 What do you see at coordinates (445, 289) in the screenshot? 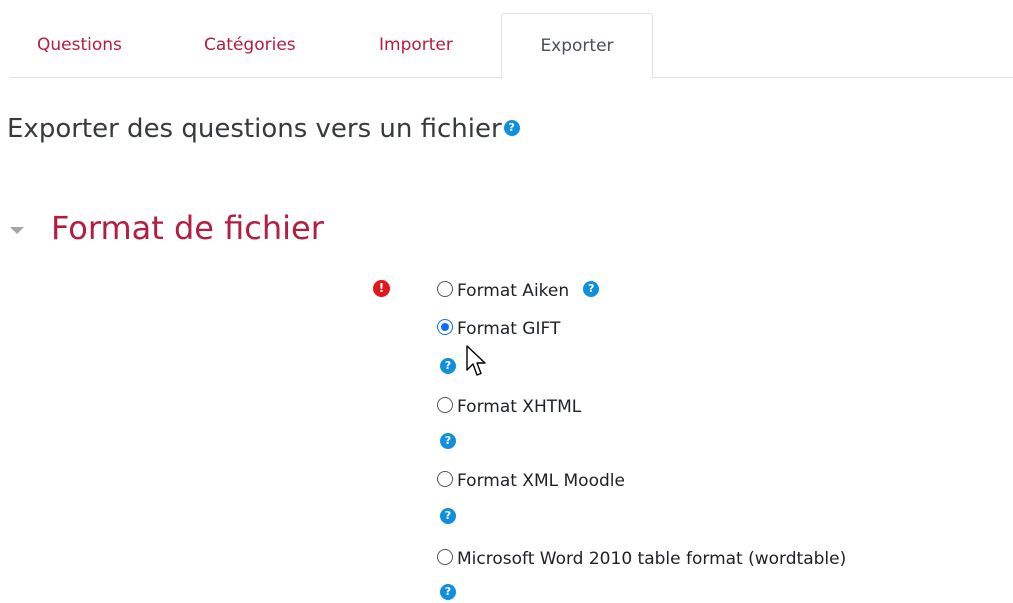
I see `radio-format-aiken` at bounding box center [445, 289].